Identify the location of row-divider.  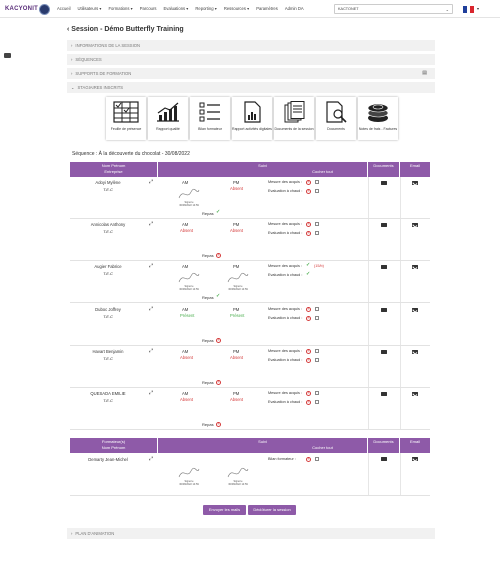
(250, 429).